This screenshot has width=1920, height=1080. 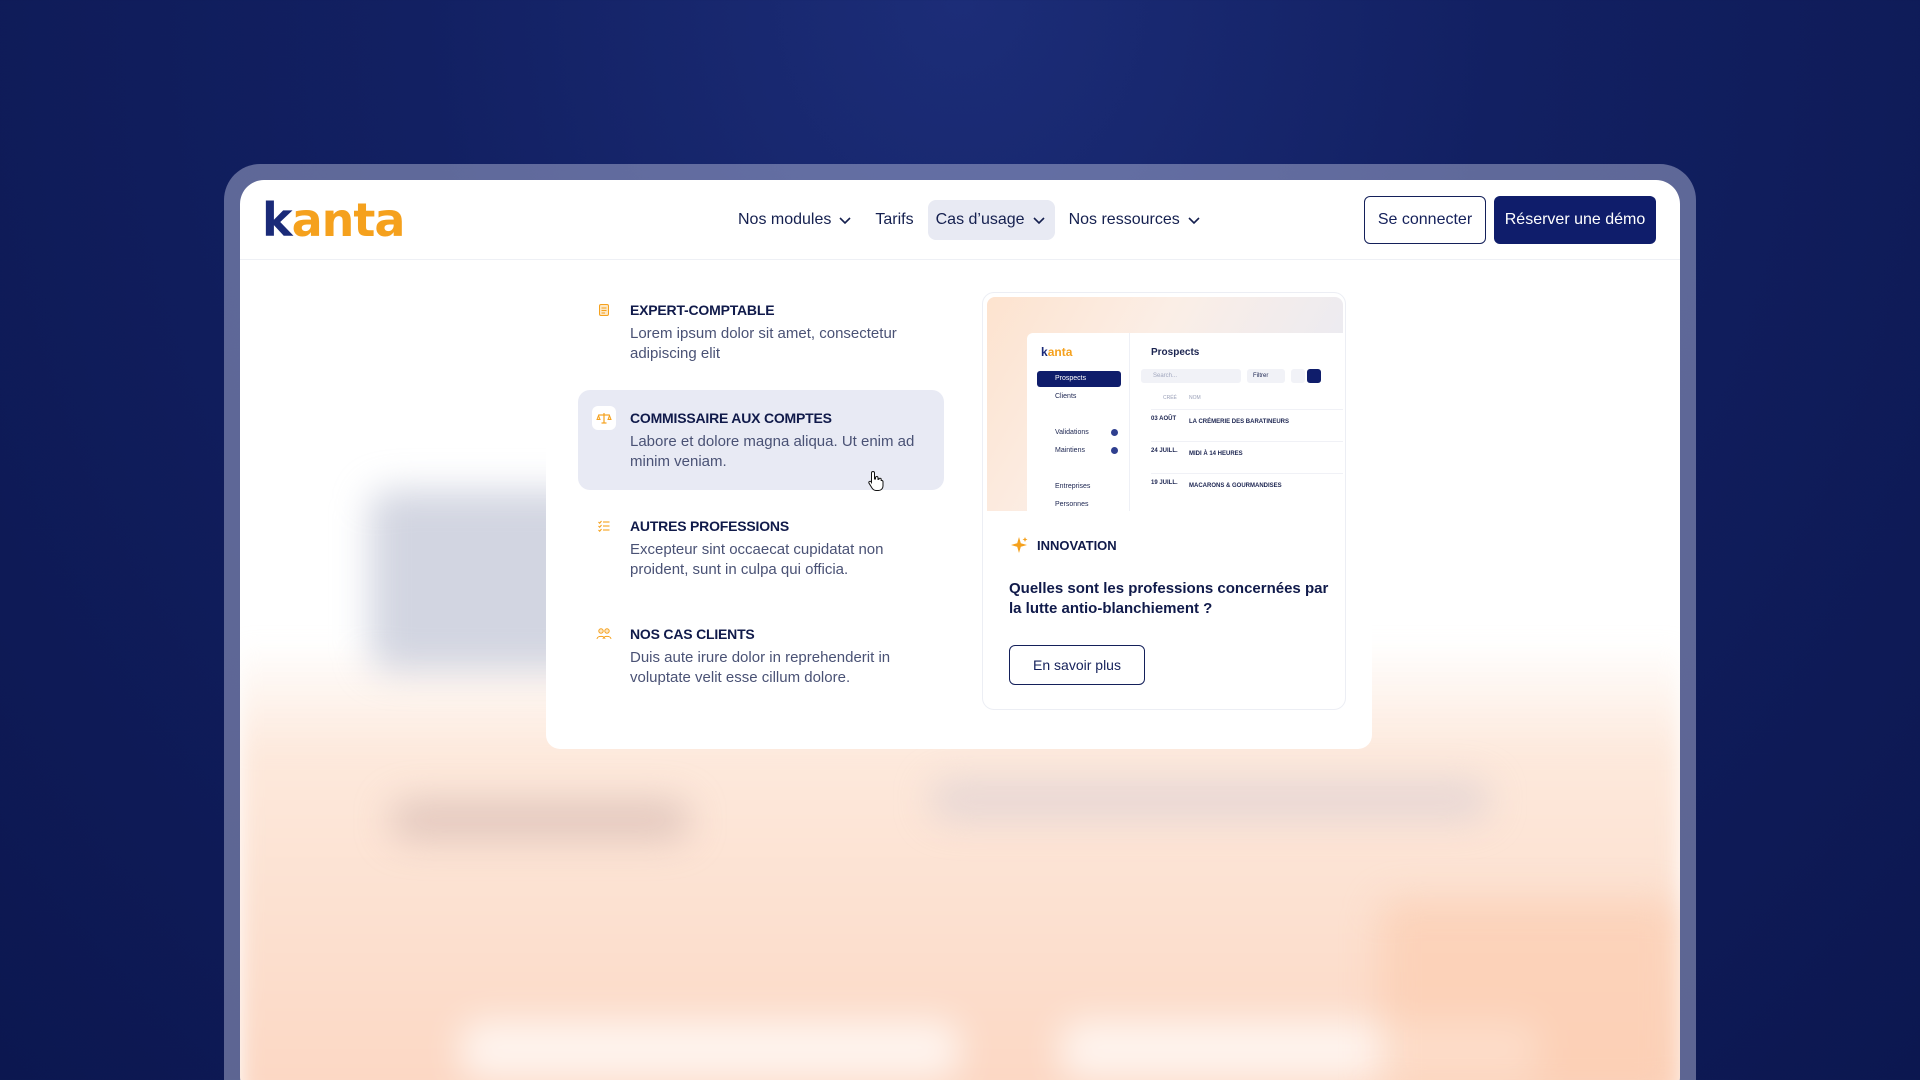 I want to click on mock-sidebar-item: Clients, so click(x=1066, y=396).